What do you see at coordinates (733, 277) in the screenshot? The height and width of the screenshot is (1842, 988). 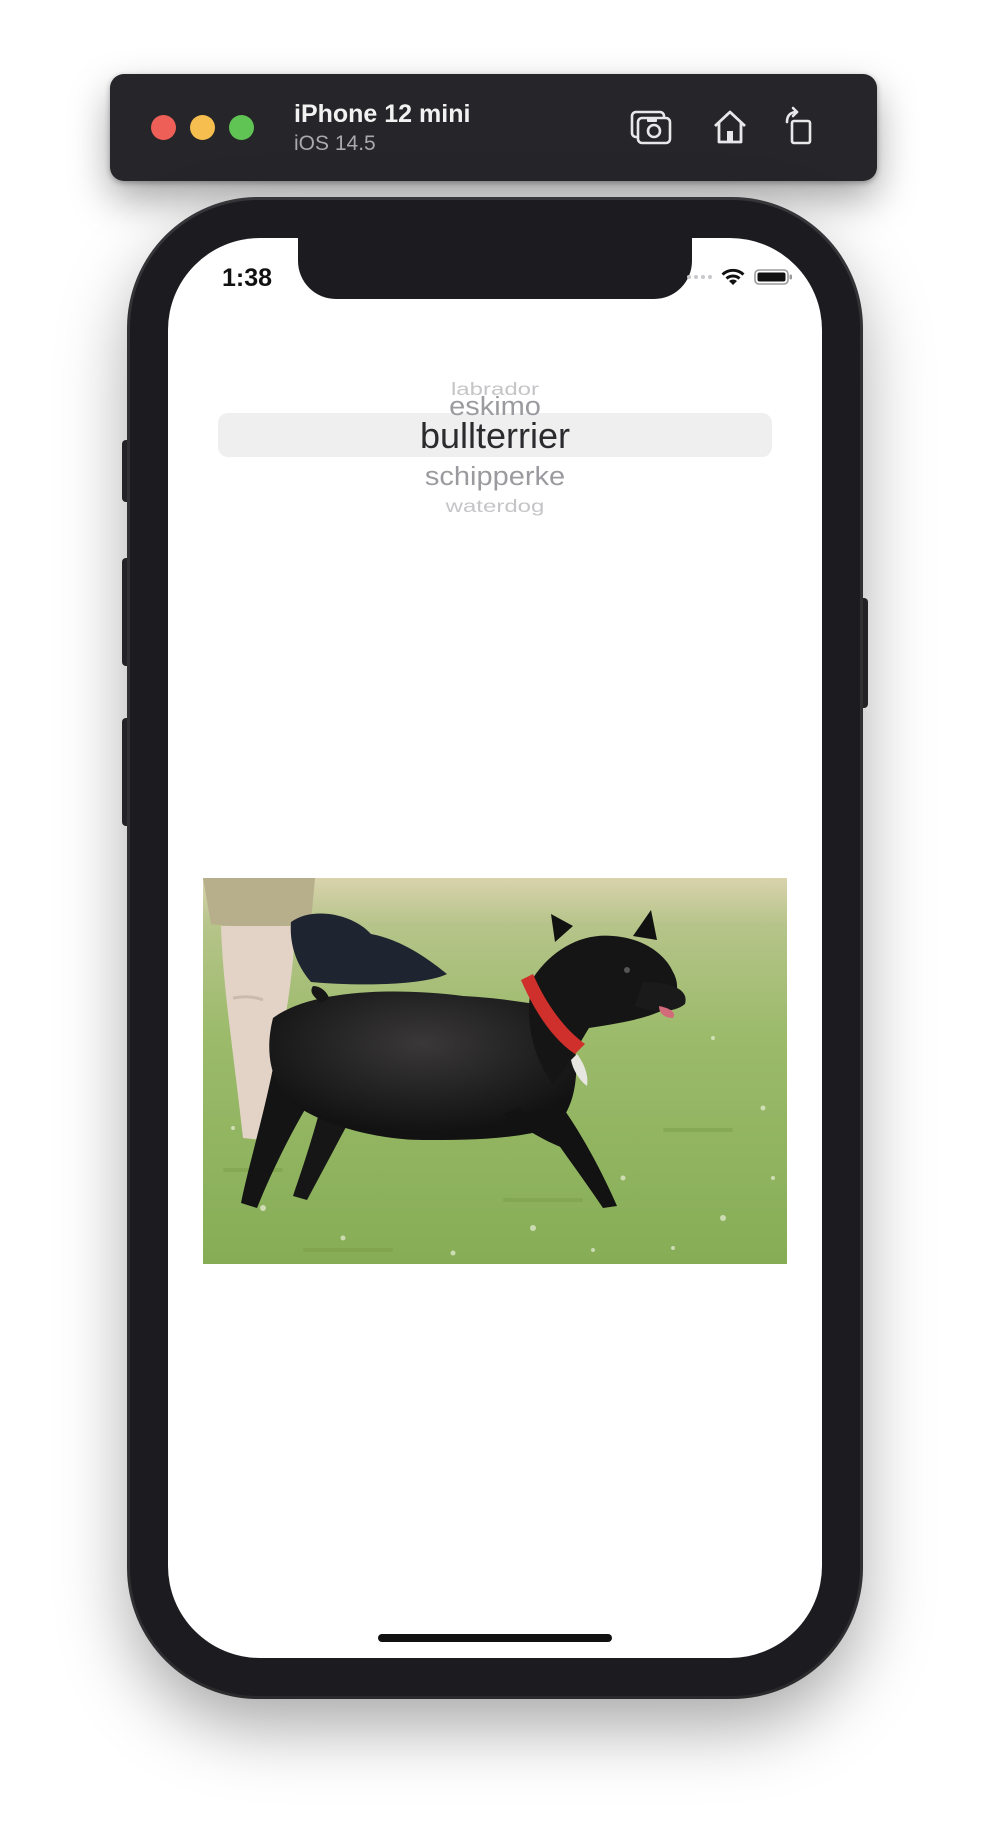 I see `wifi-icon` at bounding box center [733, 277].